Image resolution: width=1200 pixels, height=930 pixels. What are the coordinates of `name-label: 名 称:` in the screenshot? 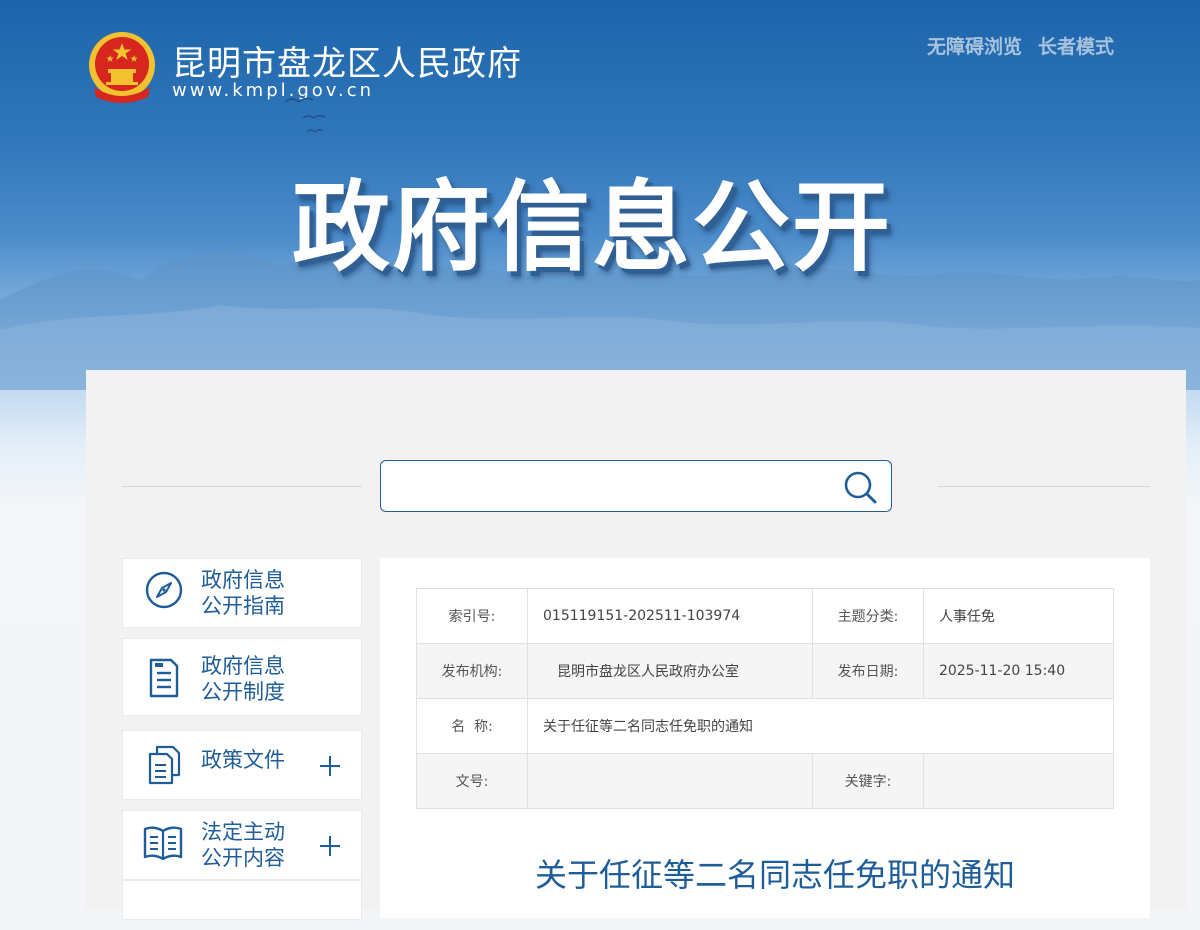 It's located at (472, 726).